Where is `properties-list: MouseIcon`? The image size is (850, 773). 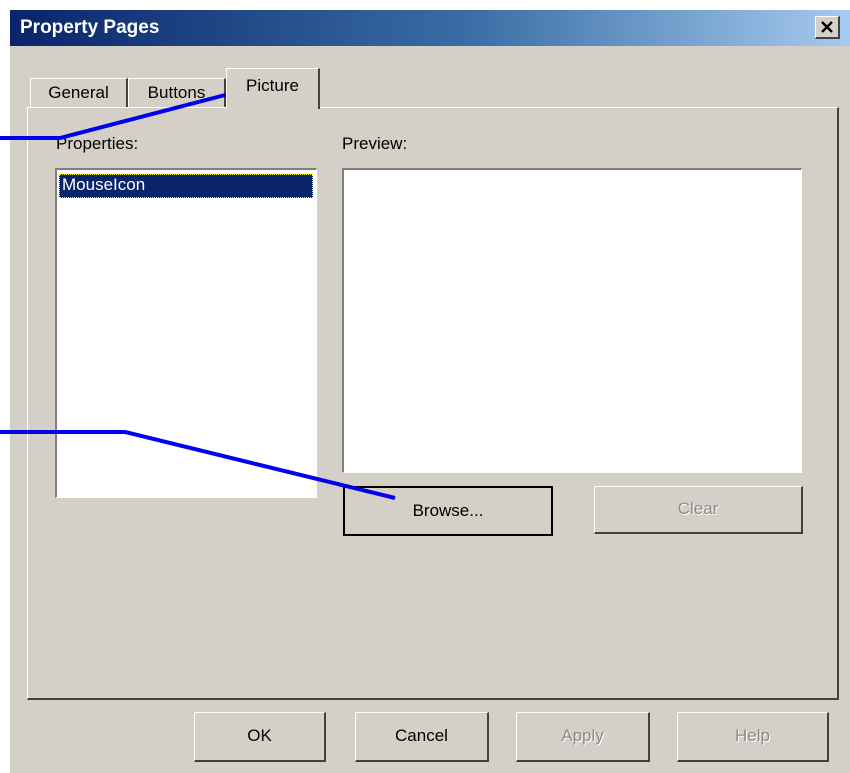 properties-list: MouseIcon is located at coordinates (186, 333).